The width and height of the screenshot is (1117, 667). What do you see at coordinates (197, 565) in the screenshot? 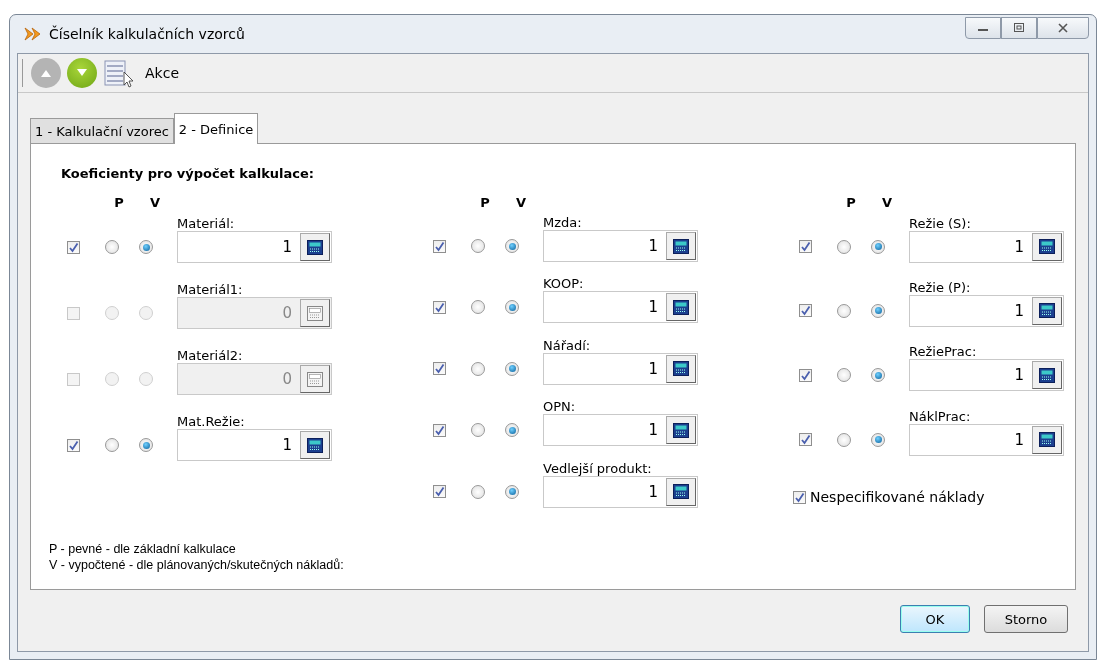
I see `legend-text: V - vypočtené - dle plánovaných/skutečných nákladů:` at bounding box center [197, 565].